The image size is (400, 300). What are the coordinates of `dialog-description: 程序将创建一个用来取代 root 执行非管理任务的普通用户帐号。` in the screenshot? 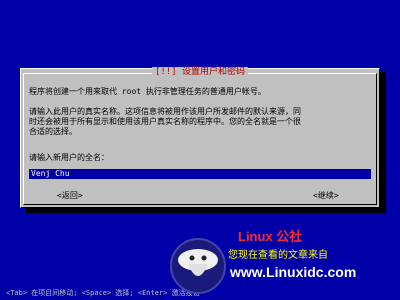 It's located at (147, 91).